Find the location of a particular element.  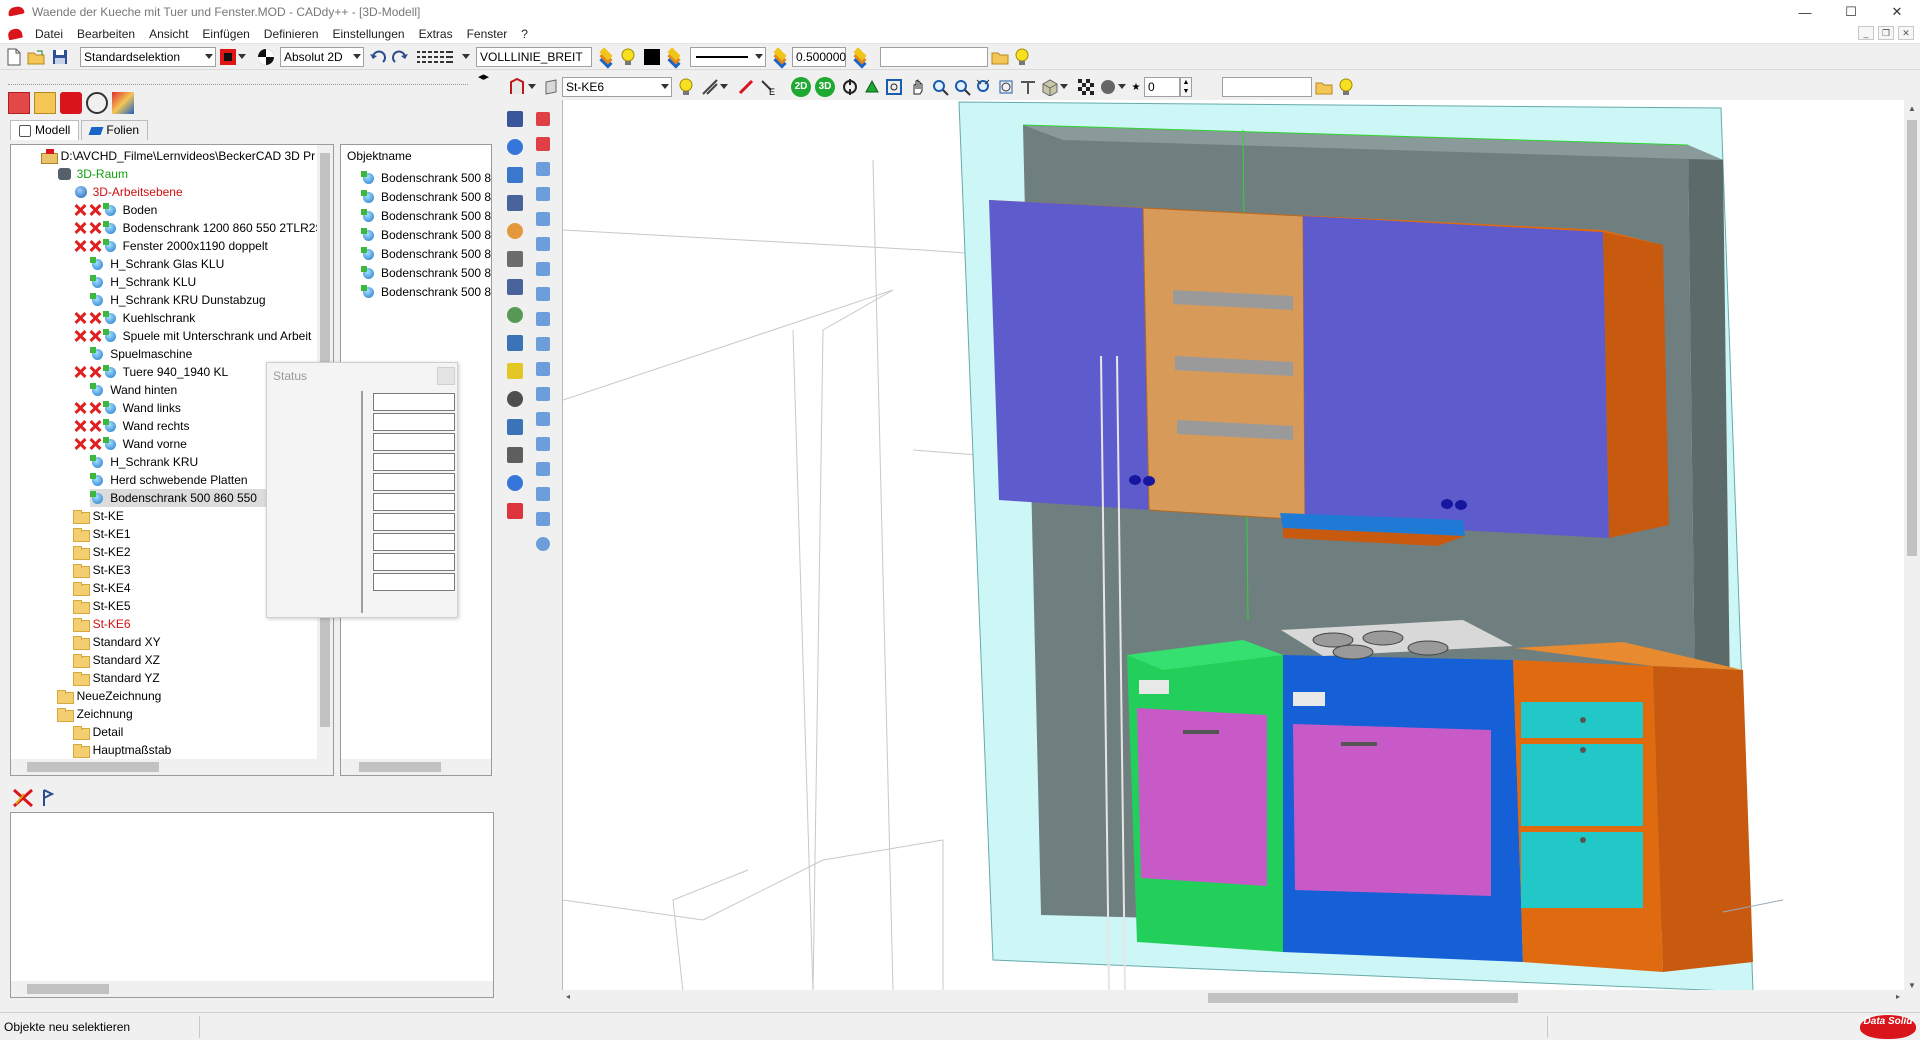

properties-tool-icon is located at coordinates (48, 798).